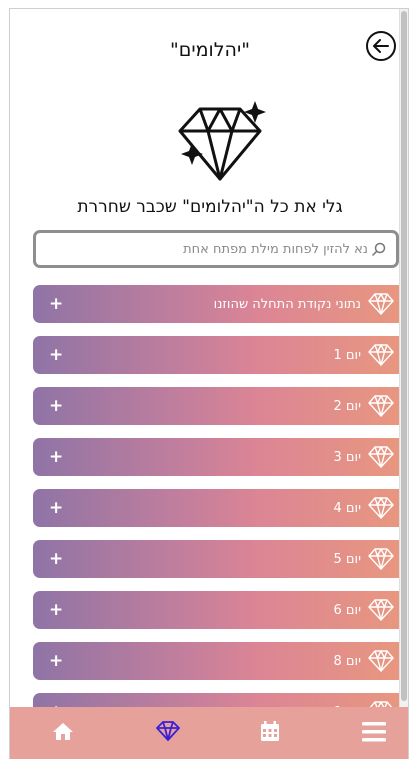 The width and height of the screenshot is (419, 759). I want to click on list-item-label: יום 5, so click(347, 559).